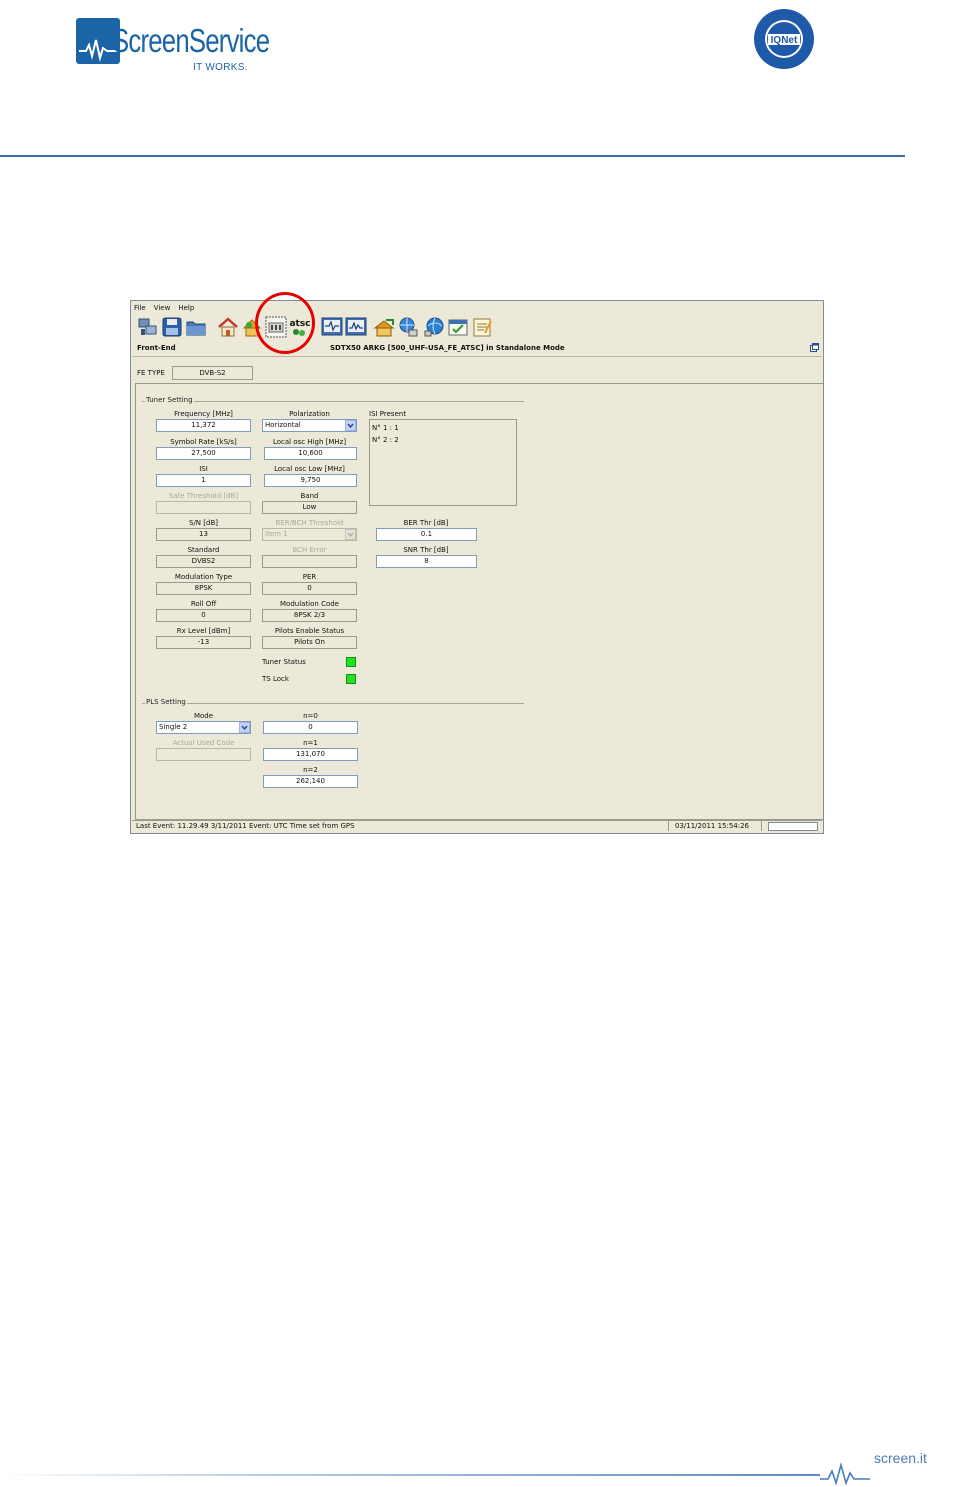  I want to click on roll-off-label: Roll Off, so click(203, 604).